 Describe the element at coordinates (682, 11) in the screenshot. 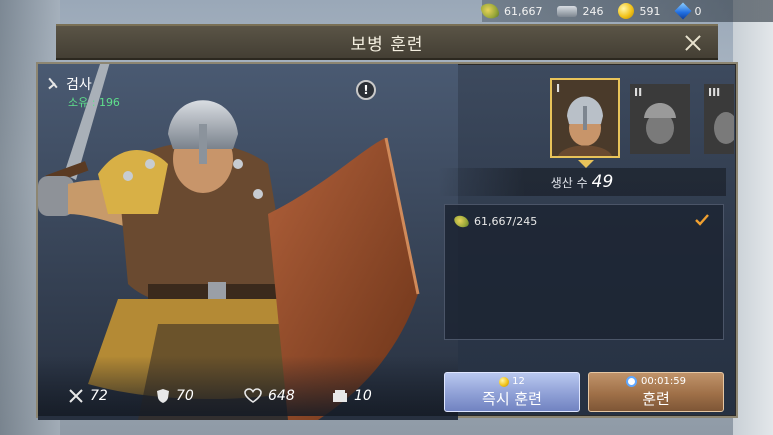

I see `gem-icon` at that location.